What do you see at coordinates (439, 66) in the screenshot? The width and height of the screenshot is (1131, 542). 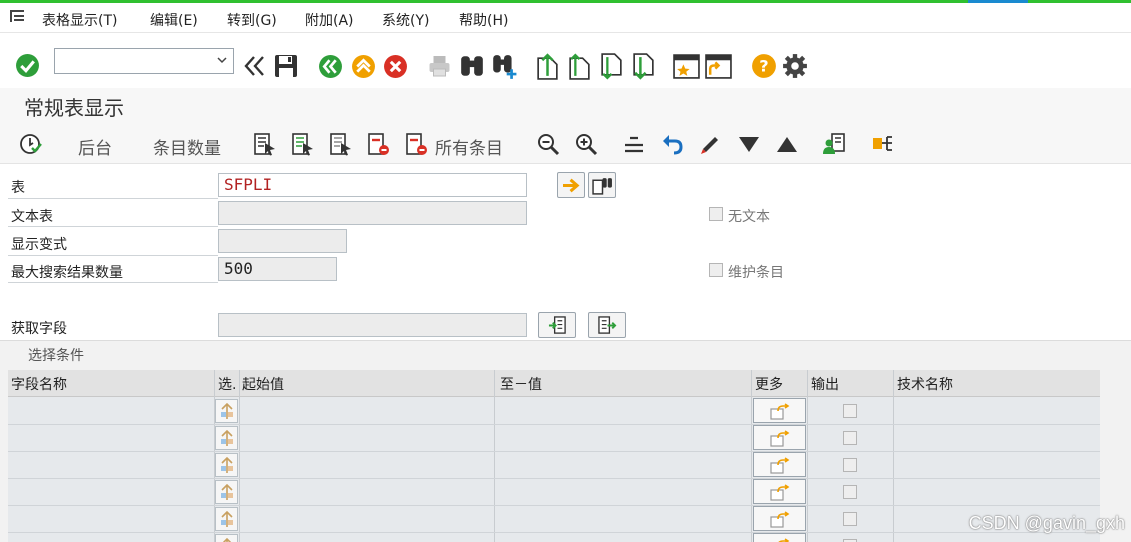 I see `print-icon` at bounding box center [439, 66].